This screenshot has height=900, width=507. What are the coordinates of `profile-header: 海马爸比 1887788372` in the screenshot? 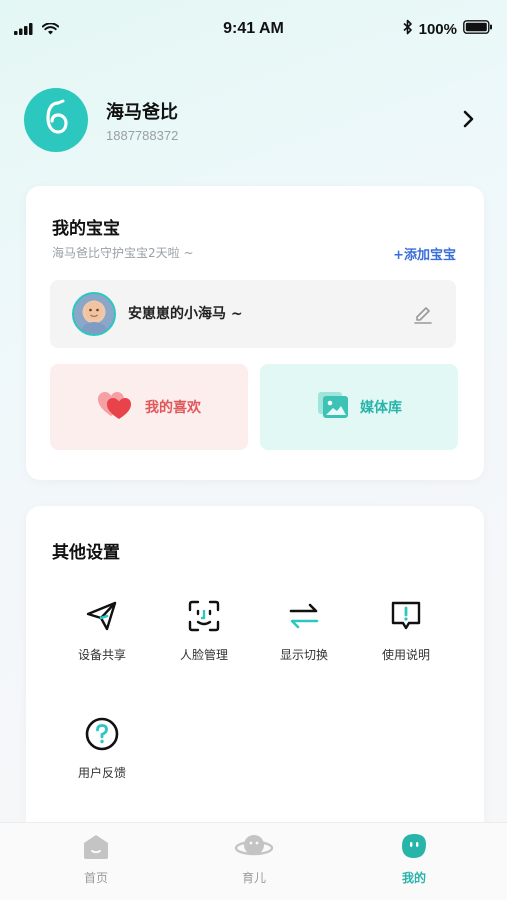 It's located at (254, 121).